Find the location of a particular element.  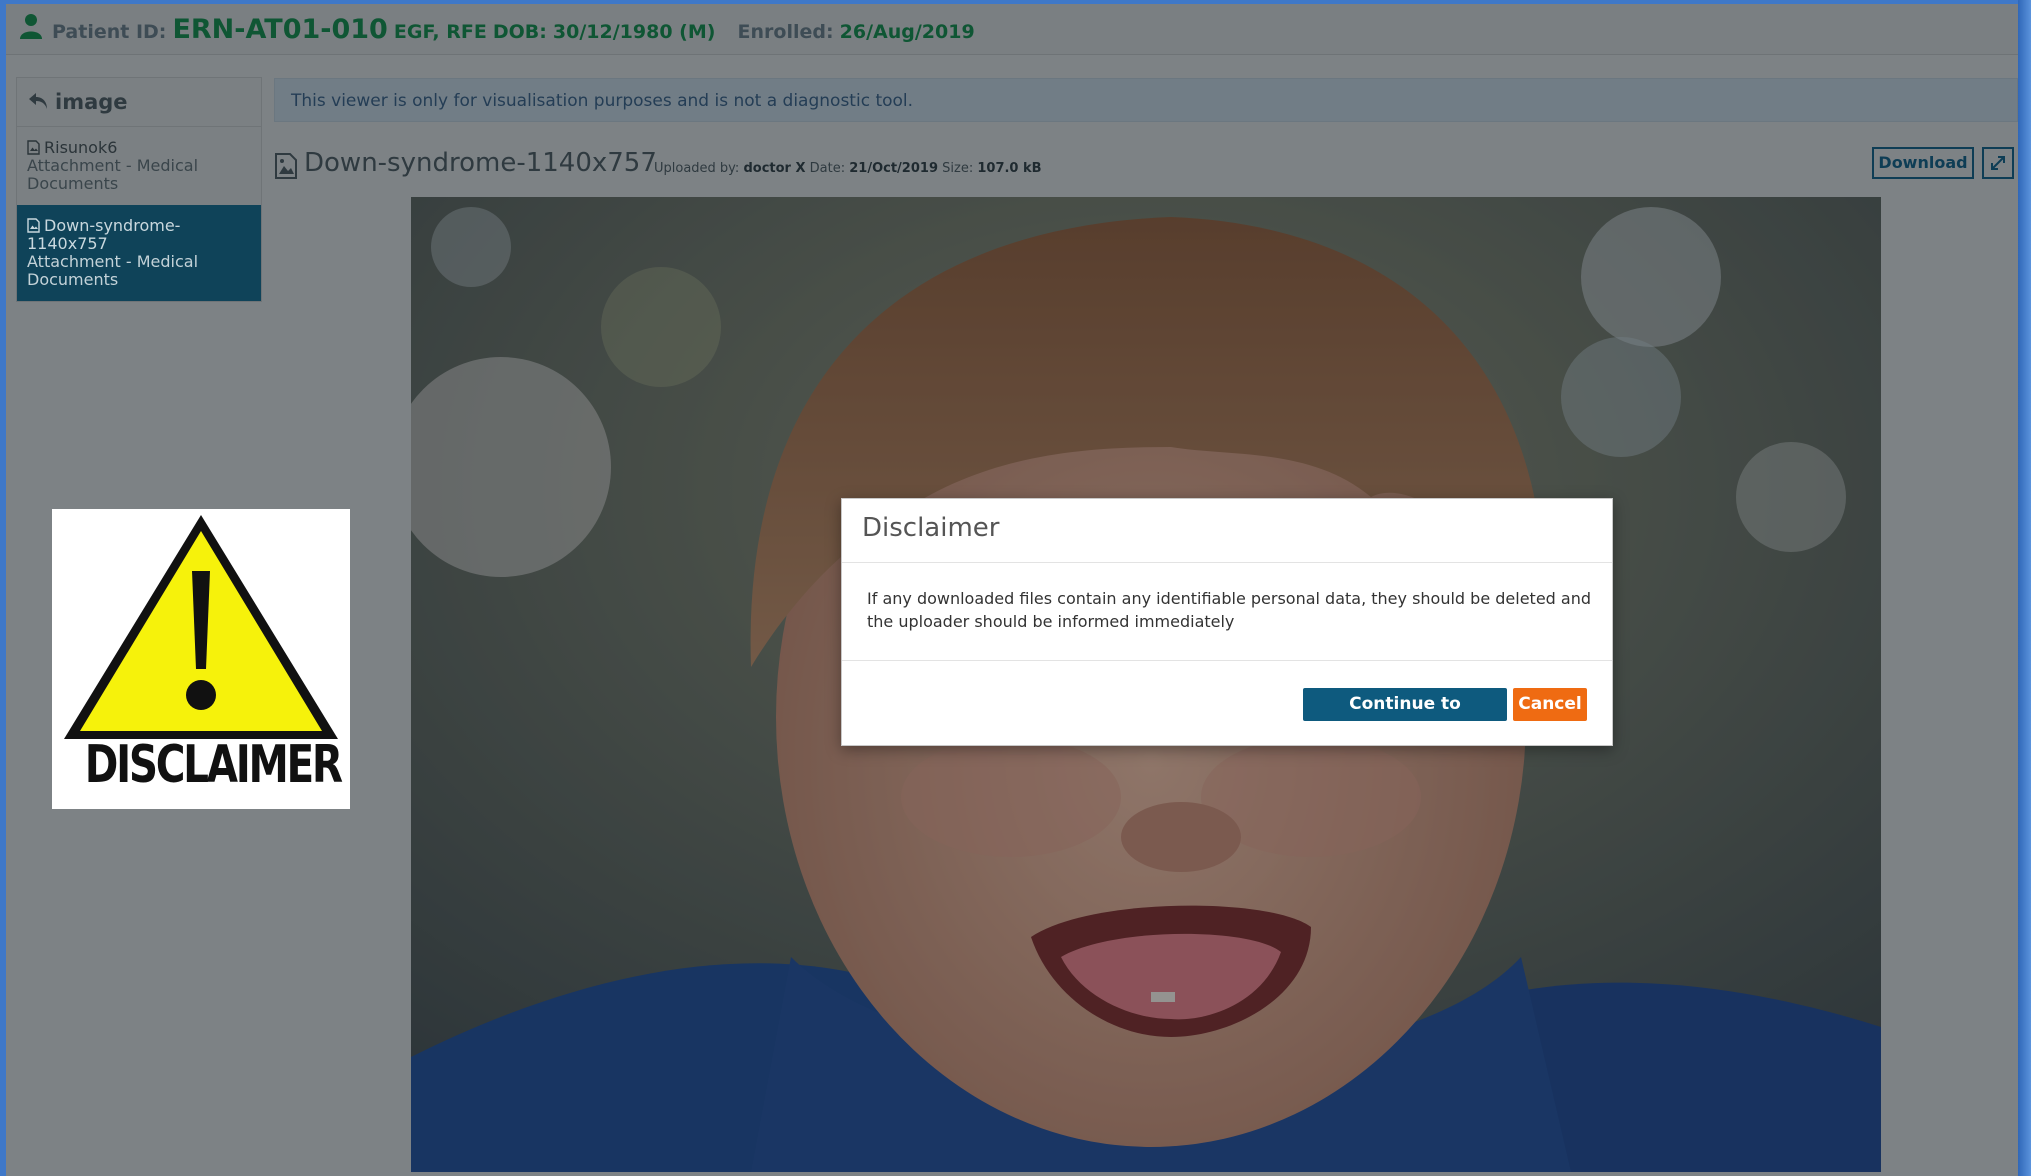

sidebar-item-risunok6: Risunok6 Attachment - Medical Documents is located at coordinates (139, 166).